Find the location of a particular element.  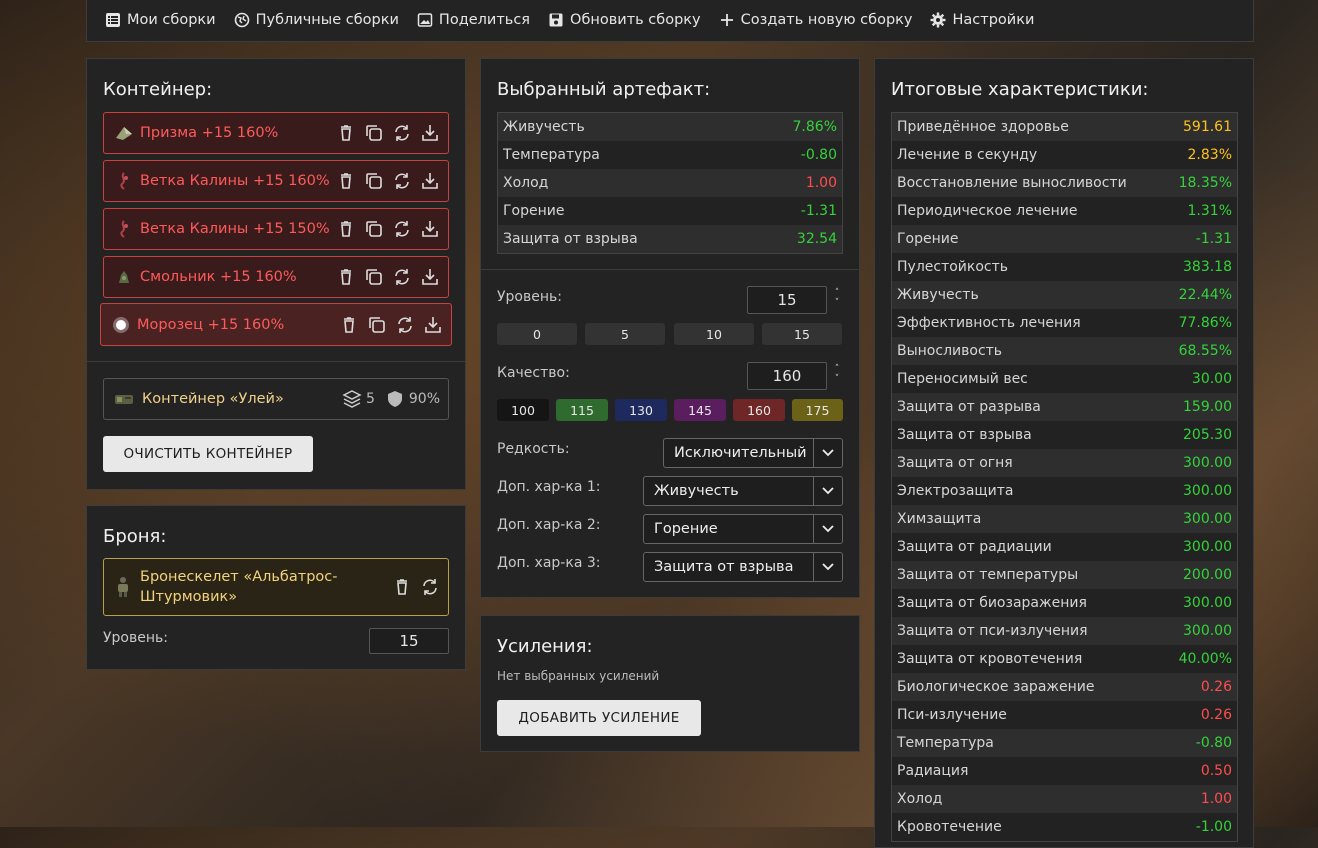

quality-preset-175: 175 is located at coordinates (817, 410).